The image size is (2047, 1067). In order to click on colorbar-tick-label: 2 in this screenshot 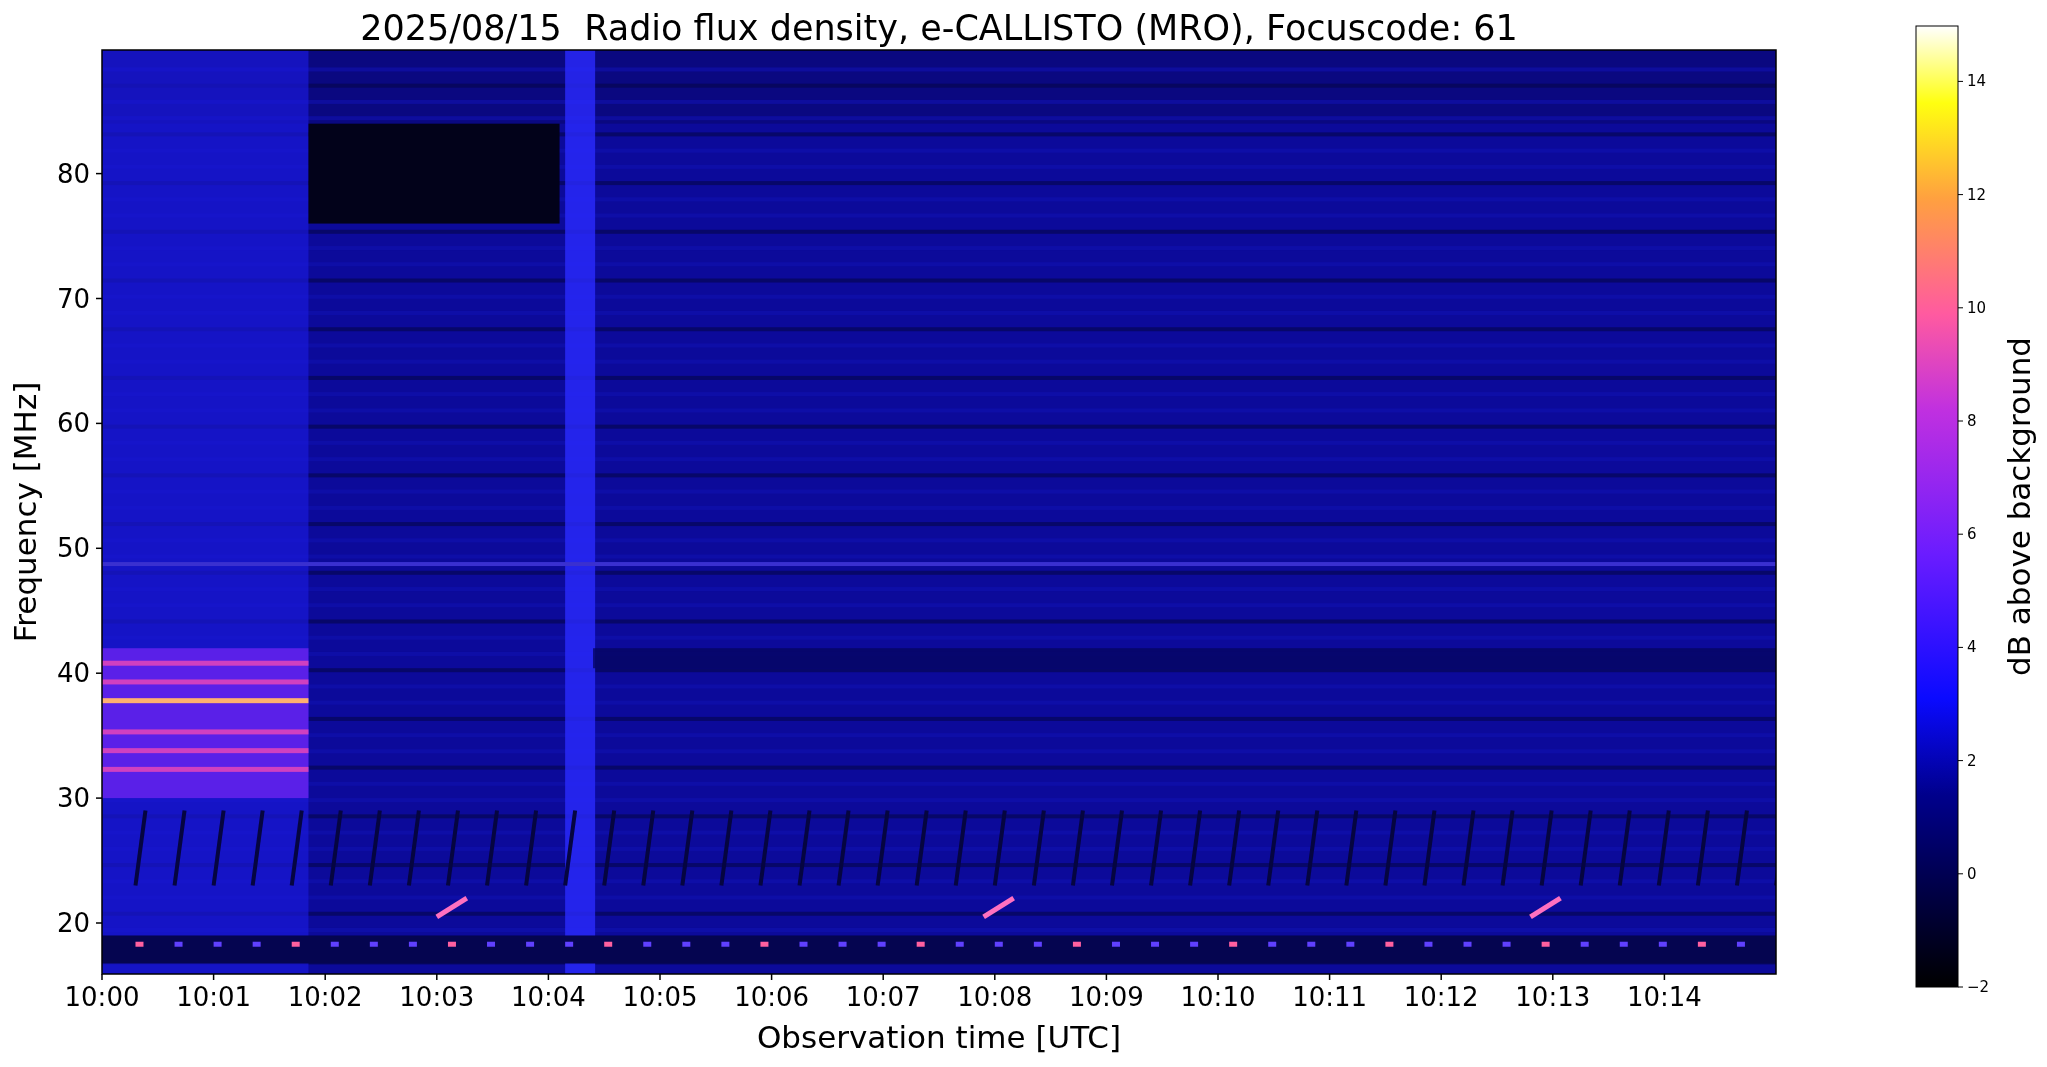, I will do `click(1972, 760)`.